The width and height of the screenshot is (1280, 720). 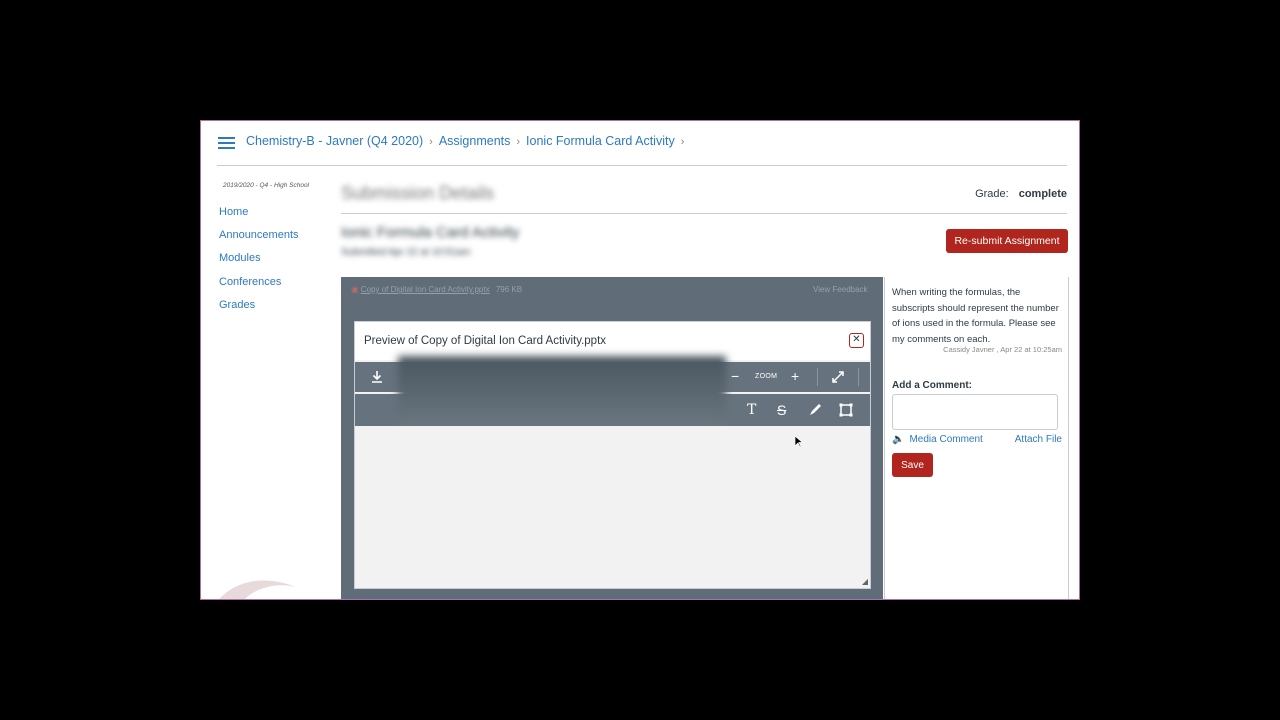 What do you see at coordinates (795, 376) in the screenshot?
I see `zoom-in-icon: +` at bounding box center [795, 376].